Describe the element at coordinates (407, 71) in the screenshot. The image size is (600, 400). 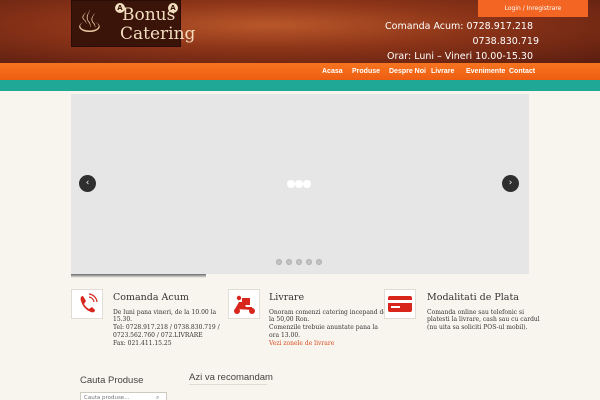
I see `nav-item-despre-noi: Despre Noi` at that location.